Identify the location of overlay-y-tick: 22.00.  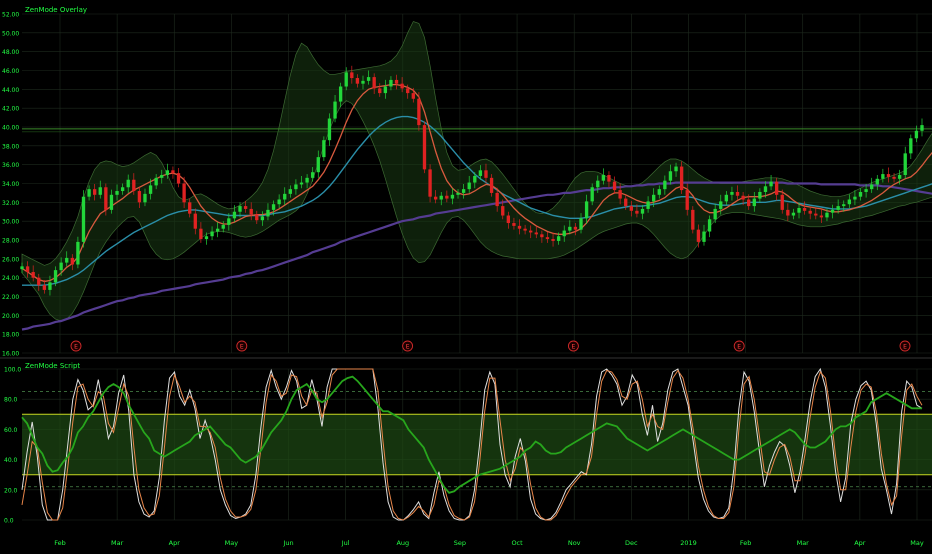
(10, 297).